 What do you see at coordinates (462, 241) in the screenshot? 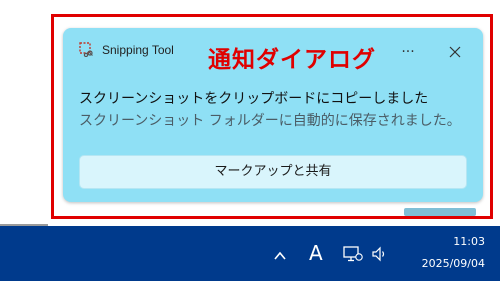
I see `clock-time: 11:03` at bounding box center [462, 241].